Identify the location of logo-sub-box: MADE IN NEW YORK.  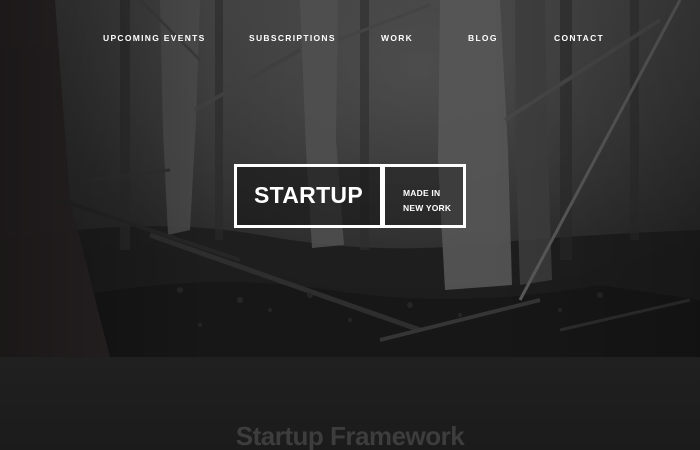
(424, 196).